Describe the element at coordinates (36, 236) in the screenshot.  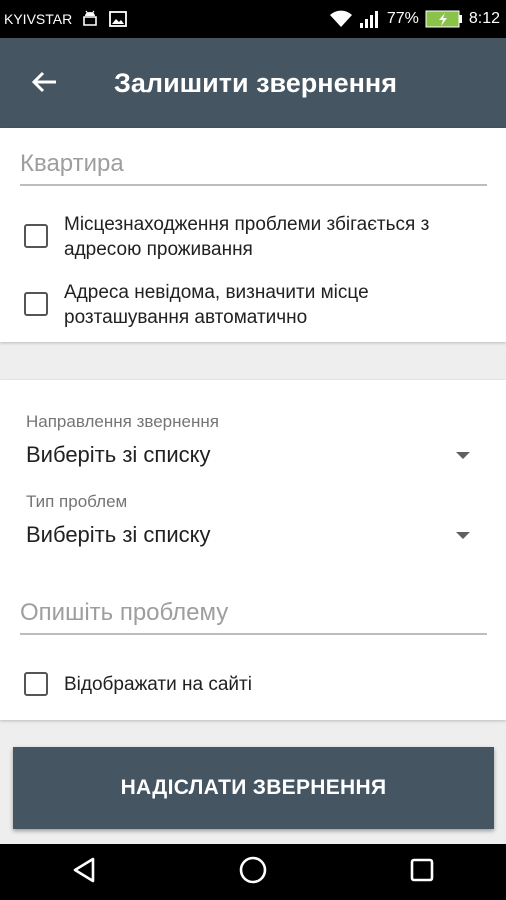
I see `same-address-checkbox` at that location.